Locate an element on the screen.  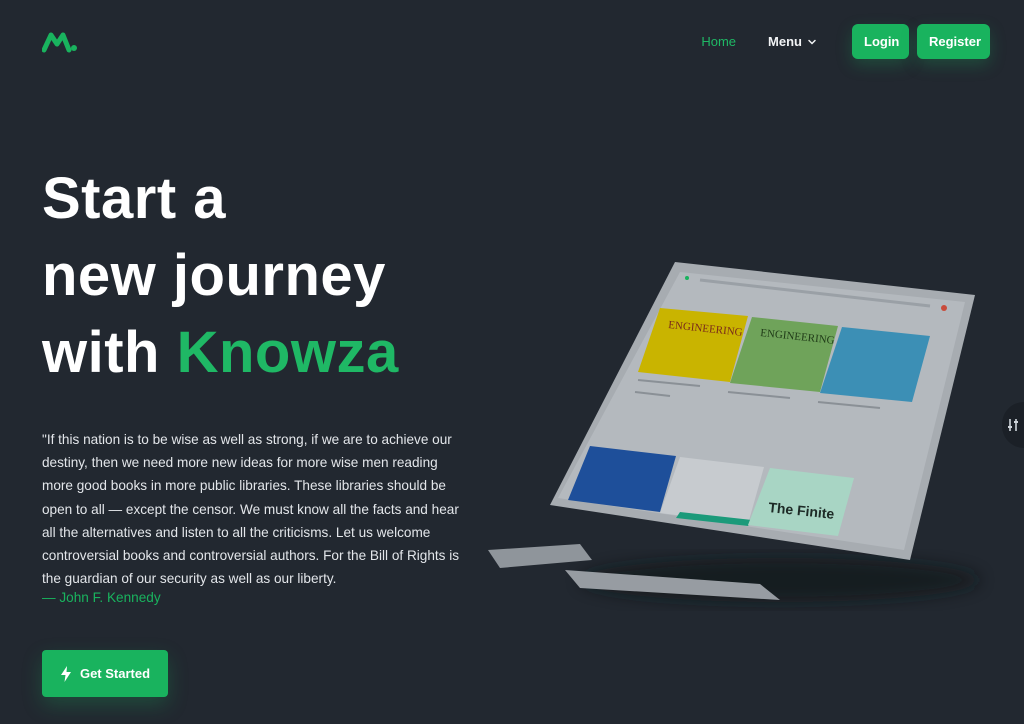
lightning-bolt-icon is located at coordinates (65, 673).